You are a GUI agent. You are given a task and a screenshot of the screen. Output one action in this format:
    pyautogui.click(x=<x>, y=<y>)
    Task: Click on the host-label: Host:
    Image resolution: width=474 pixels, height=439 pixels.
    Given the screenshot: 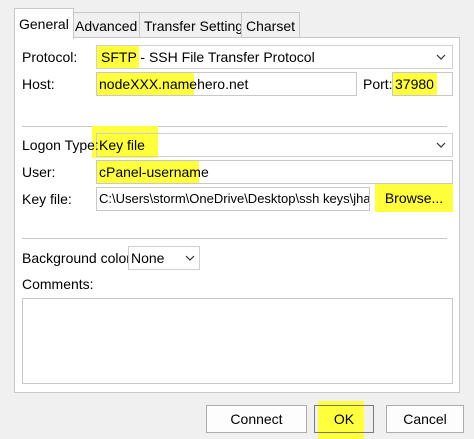 What is the action you would take?
    pyautogui.click(x=38, y=84)
    